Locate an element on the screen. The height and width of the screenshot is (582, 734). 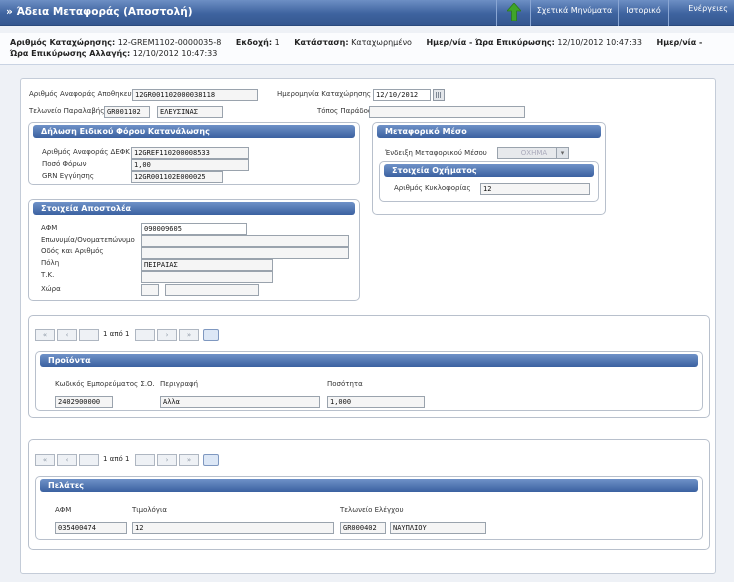
vehicle-panel-header: Στοιχεία Οχήματος is located at coordinates (489, 170).